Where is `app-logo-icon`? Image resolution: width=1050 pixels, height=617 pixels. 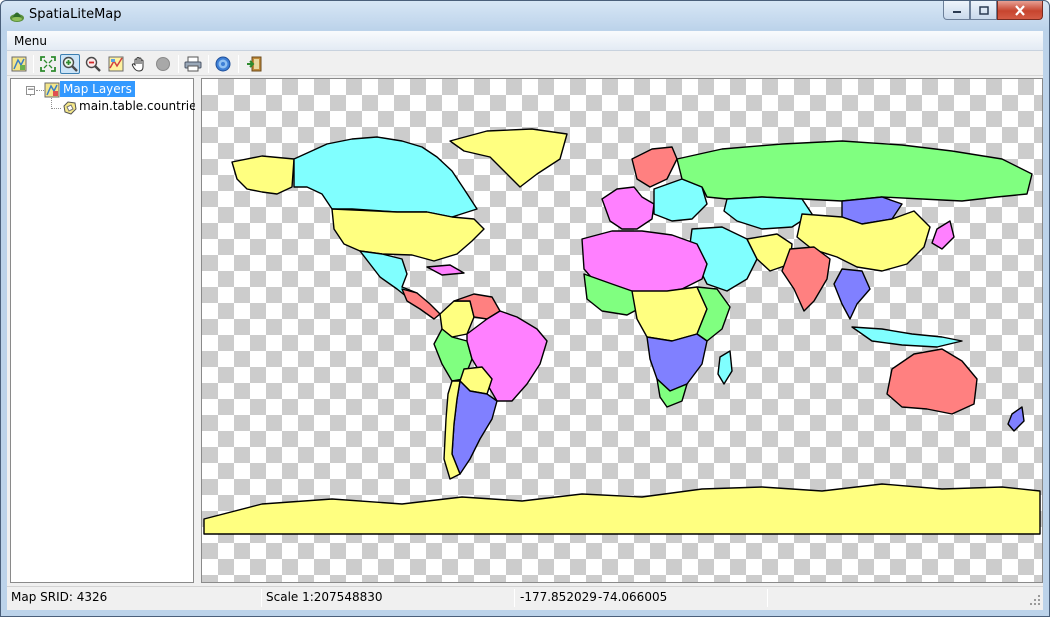
app-logo-icon is located at coordinates (17, 17).